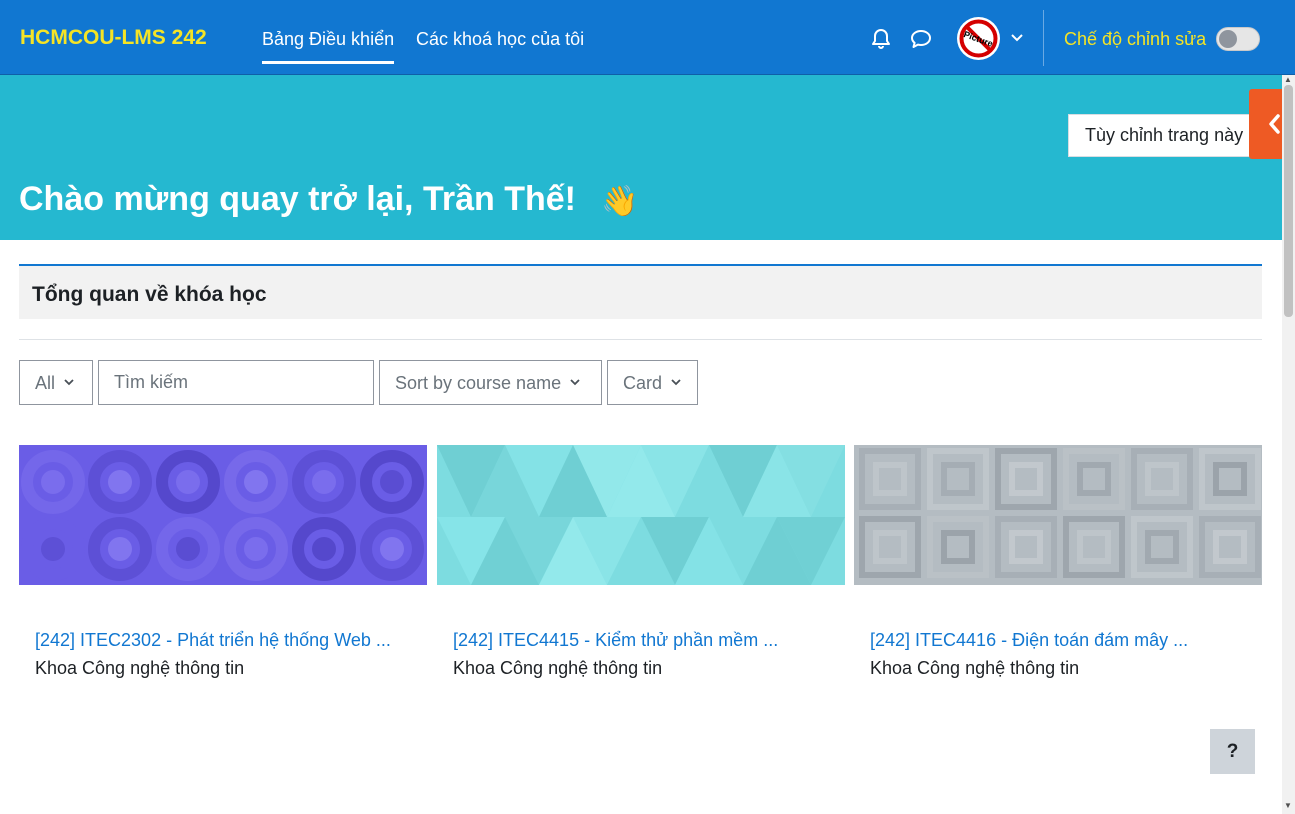  Describe the element at coordinates (640, 339) in the screenshot. I see `divider` at that location.